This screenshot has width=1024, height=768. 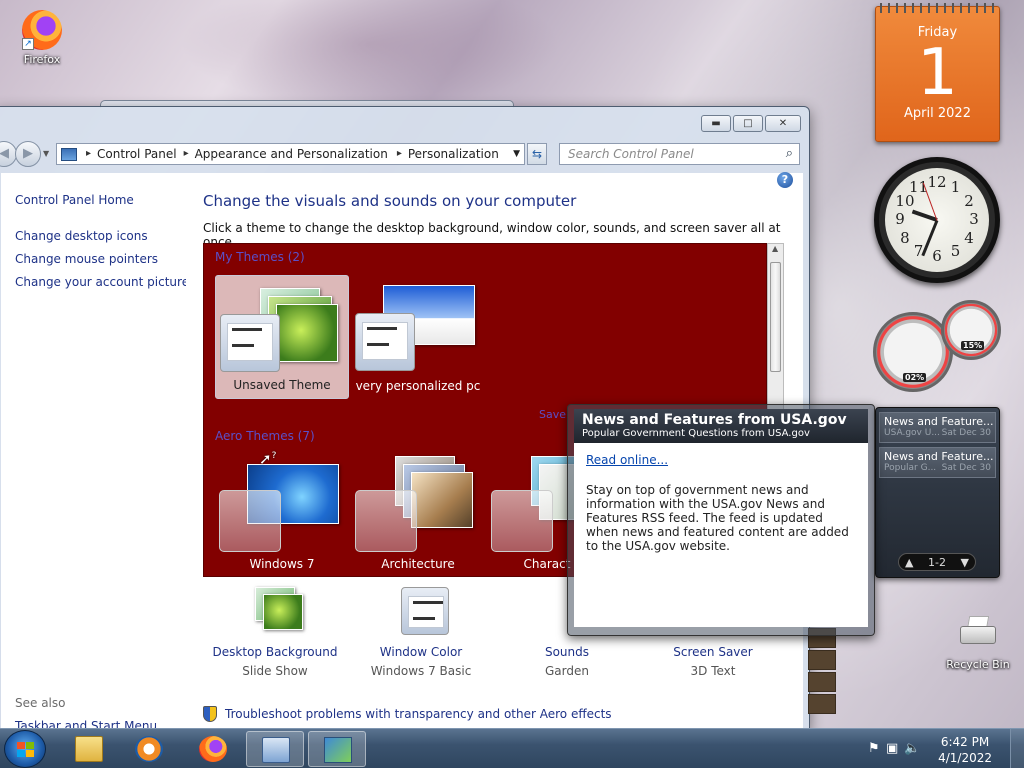 What do you see at coordinates (1017, 748) in the screenshot?
I see `show-desktop-button` at bounding box center [1017, 748].